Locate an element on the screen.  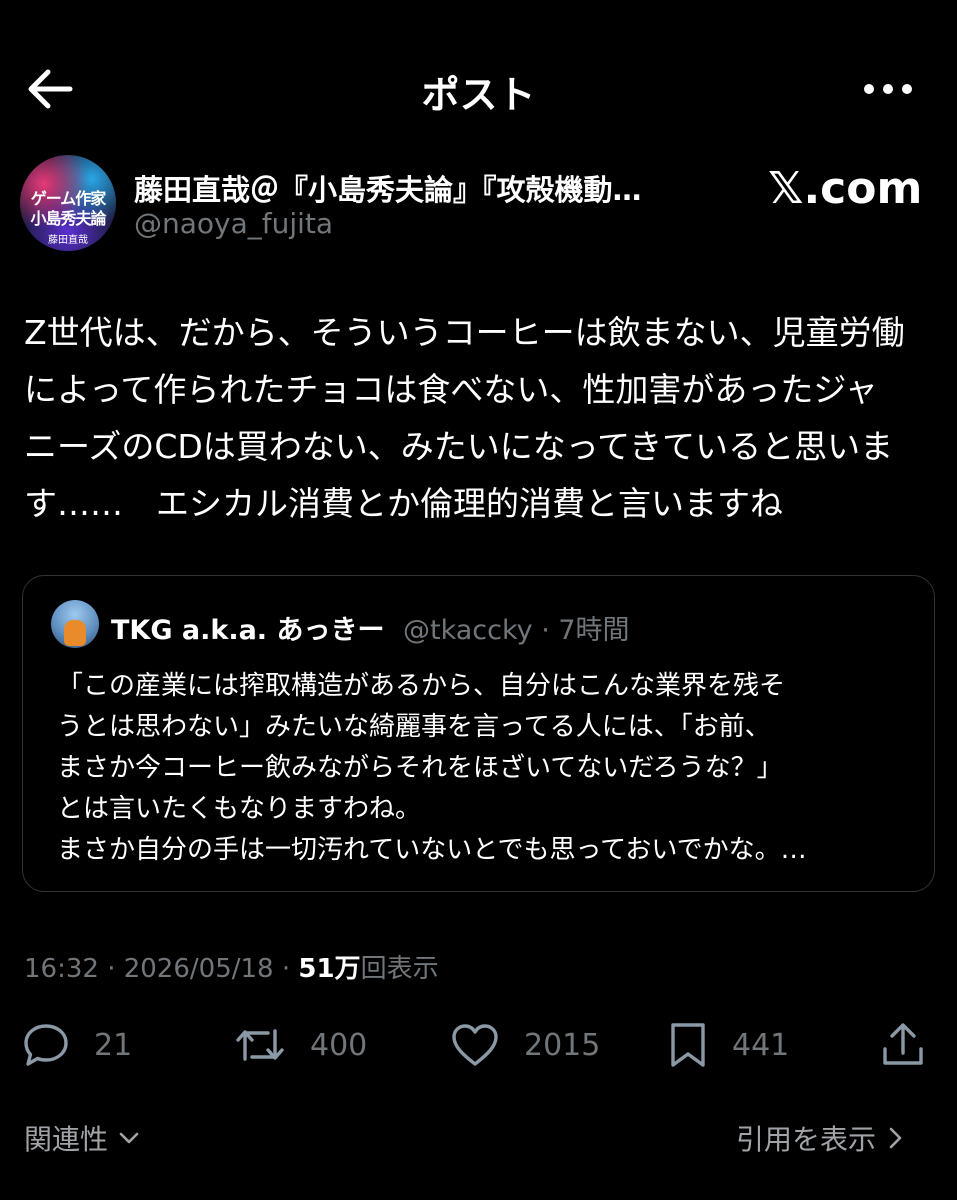
post-header: ポスト is located at coordinates (478, 70).